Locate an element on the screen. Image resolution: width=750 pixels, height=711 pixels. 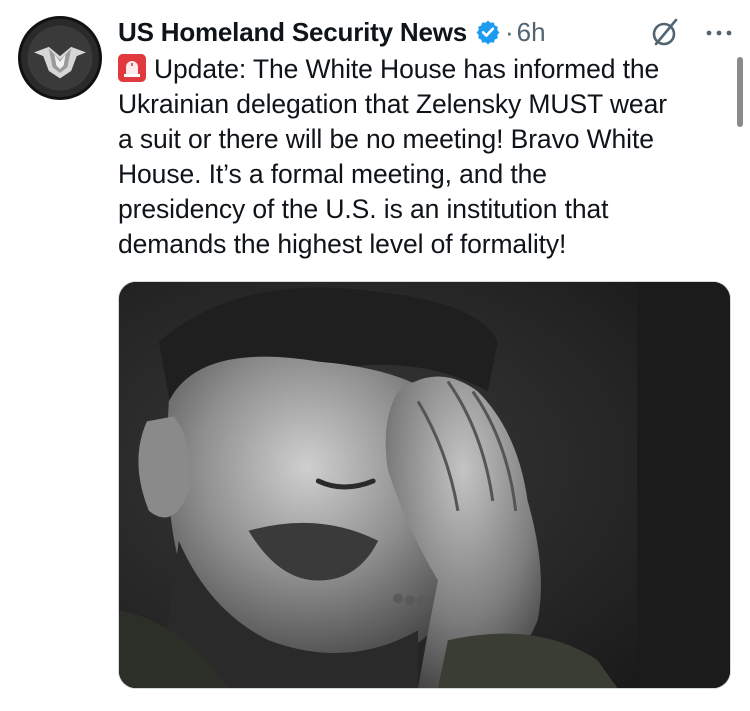
more-options-icon is located at coordinates (719, 33).